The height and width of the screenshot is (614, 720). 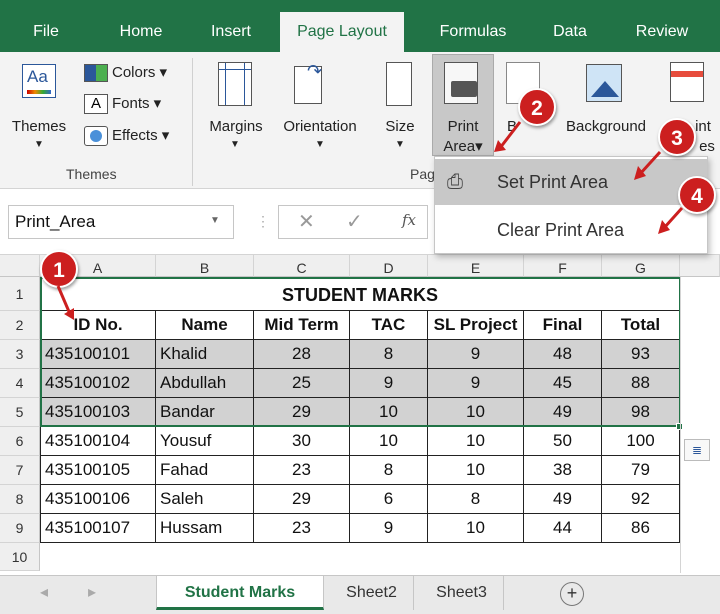 What do you see at coordinates (641, 325) in the screenshot?
I see `header-cell: Total` at bounding box center [641, 325].